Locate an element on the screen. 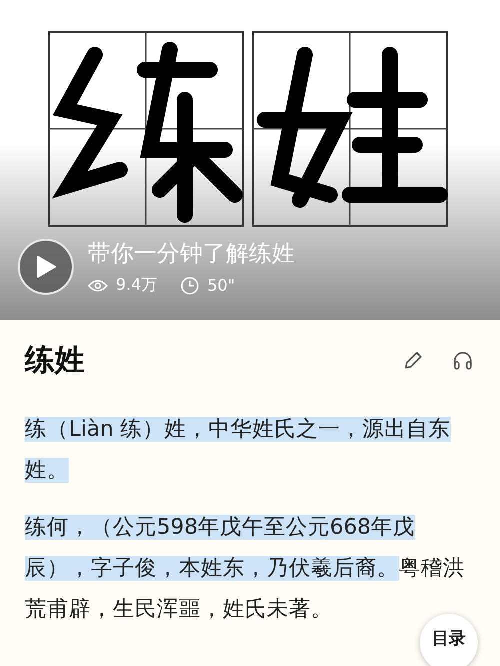  eye-icon is located at coordinates (98, 285).